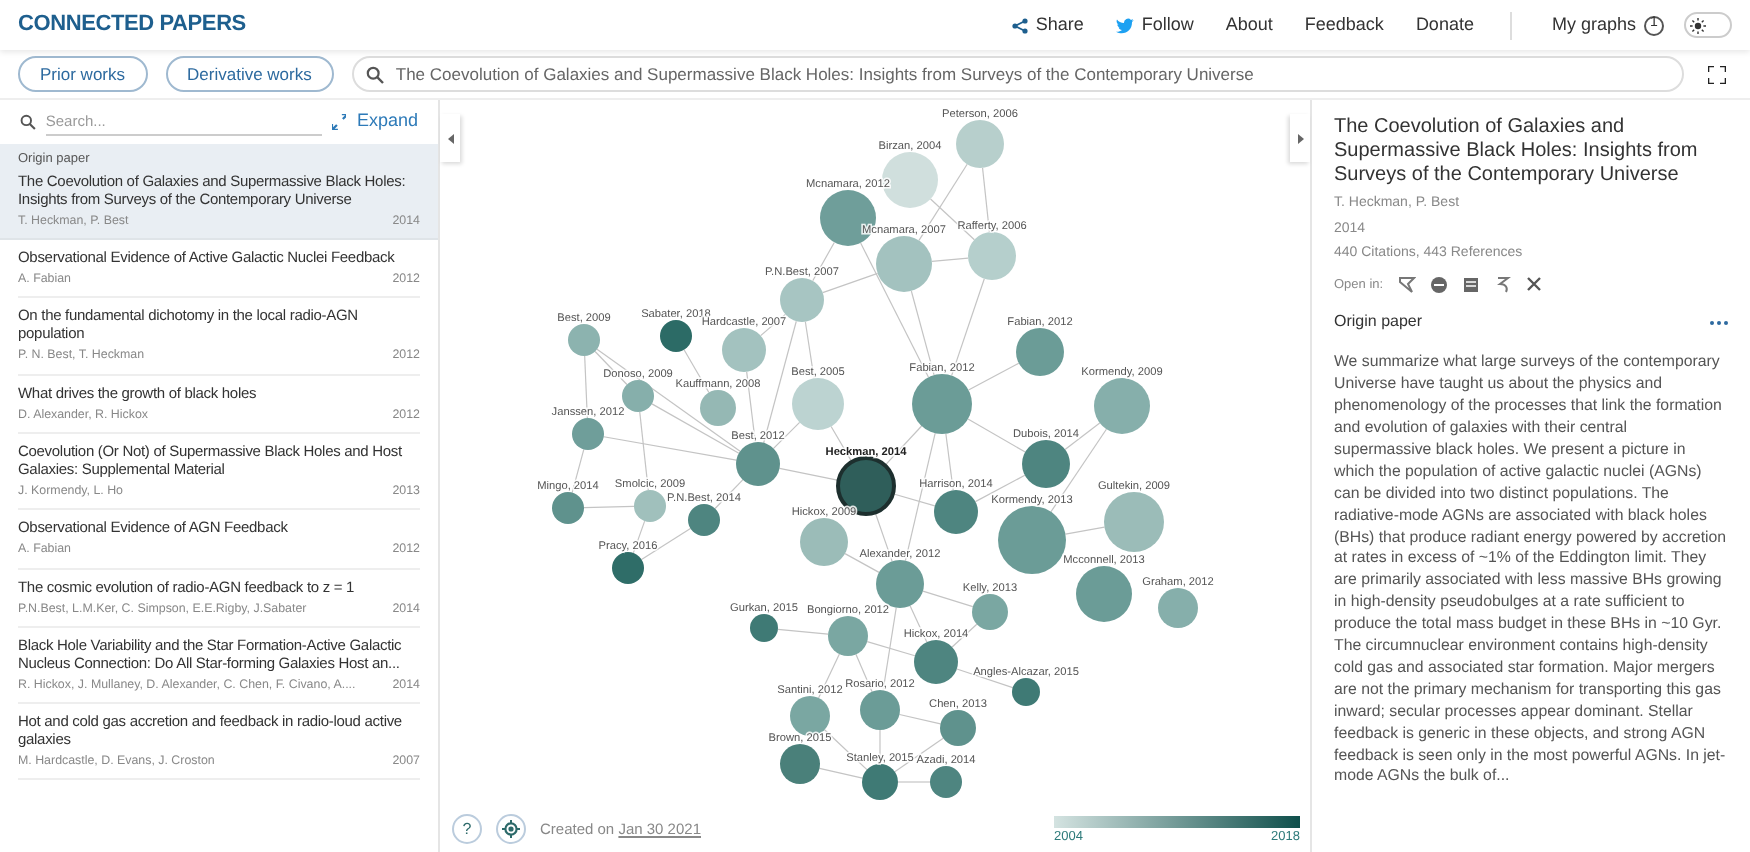  Describe the element at coordinates (1593, 25) in the screenshot. I see `my-graphs-link: My graphs` at that location.